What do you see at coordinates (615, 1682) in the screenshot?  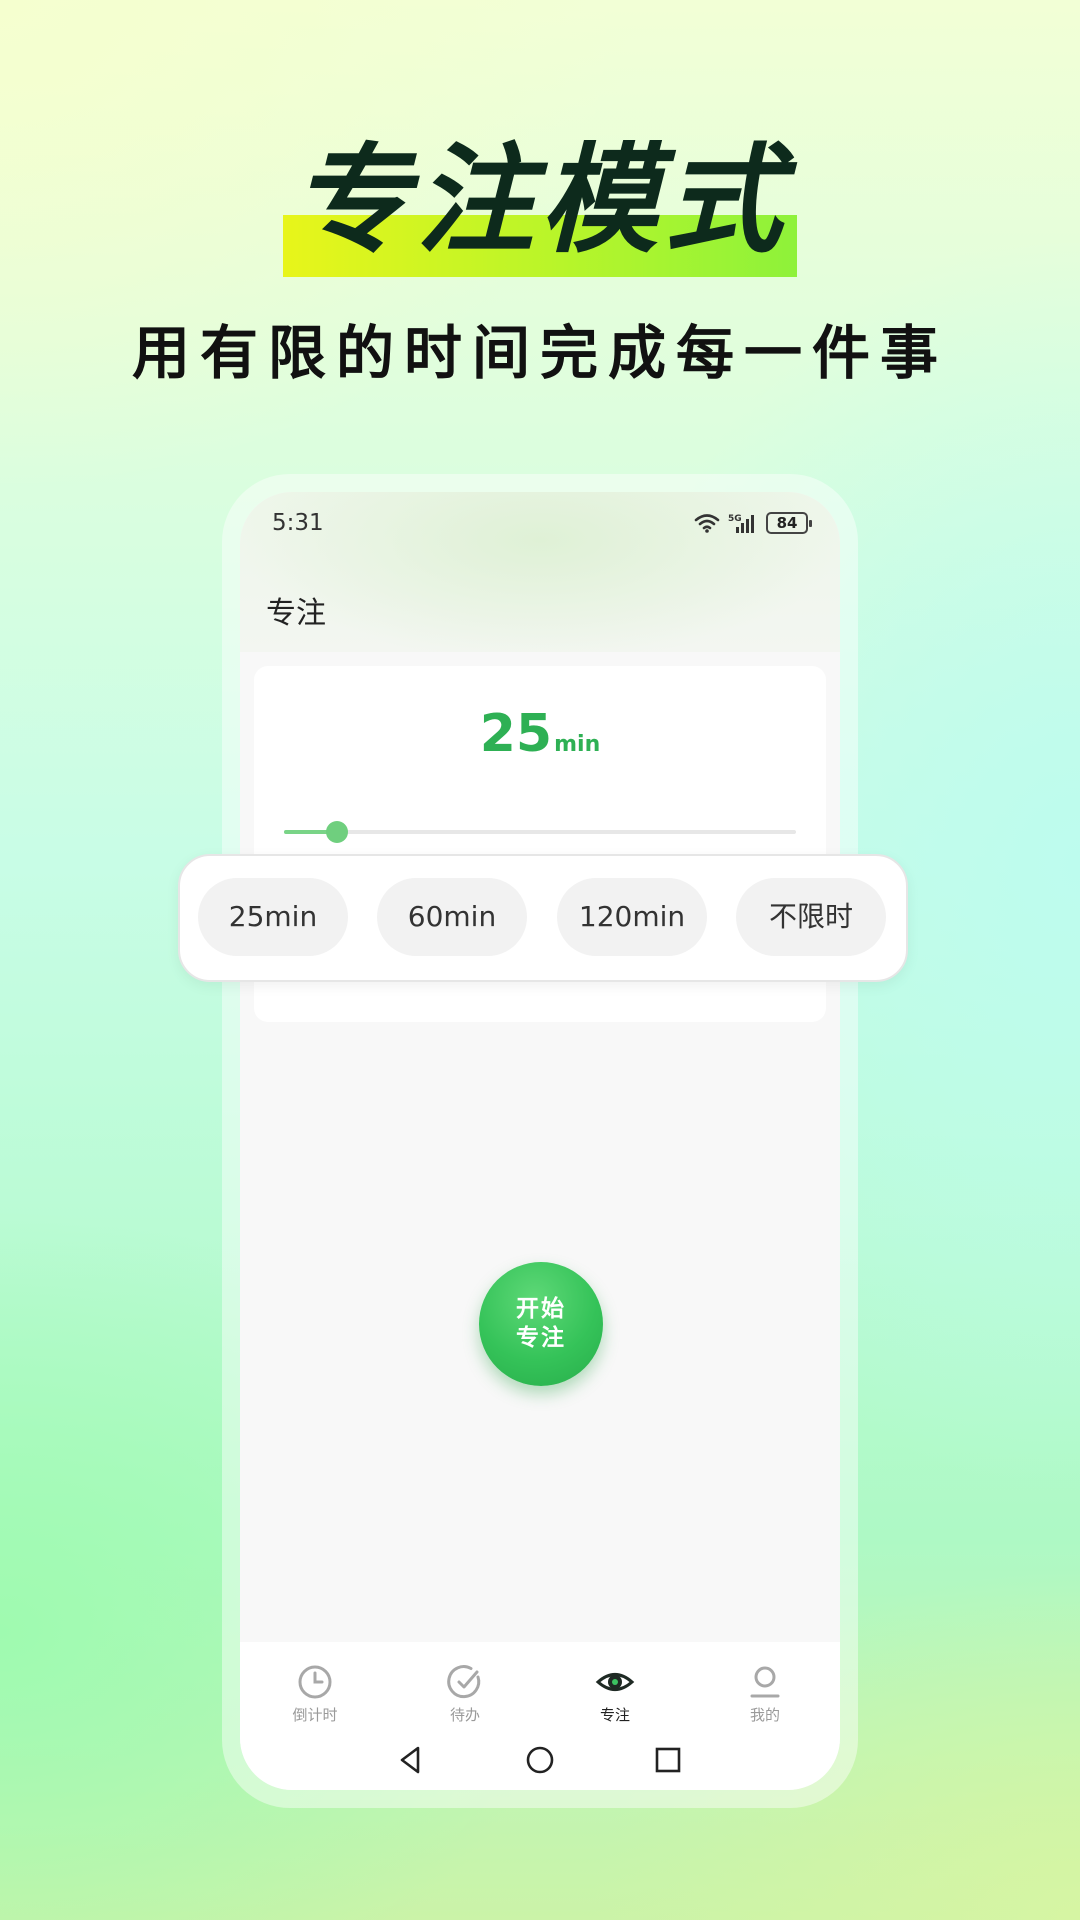 I see `eye-icon` at bounding box center [615, 1682].